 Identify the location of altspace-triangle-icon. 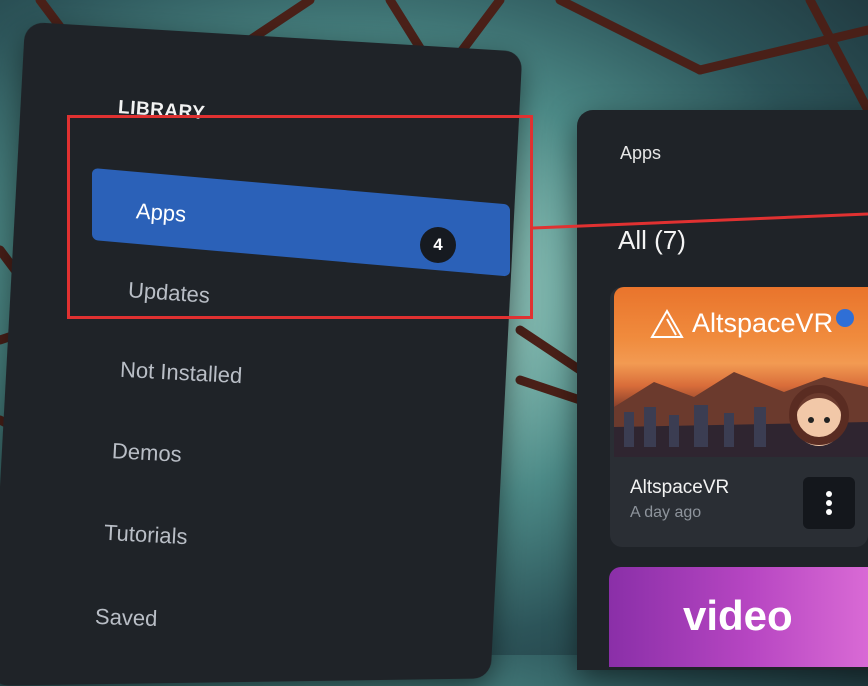
(667, 323).